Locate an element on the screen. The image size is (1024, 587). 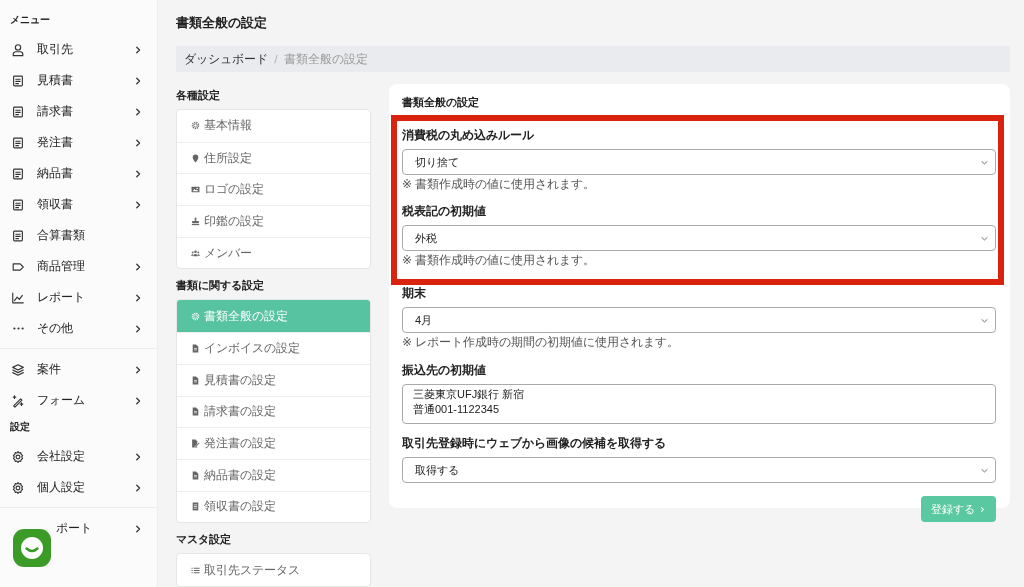
settings-item: 見積書の設定 is located at coordinates (273, 379).